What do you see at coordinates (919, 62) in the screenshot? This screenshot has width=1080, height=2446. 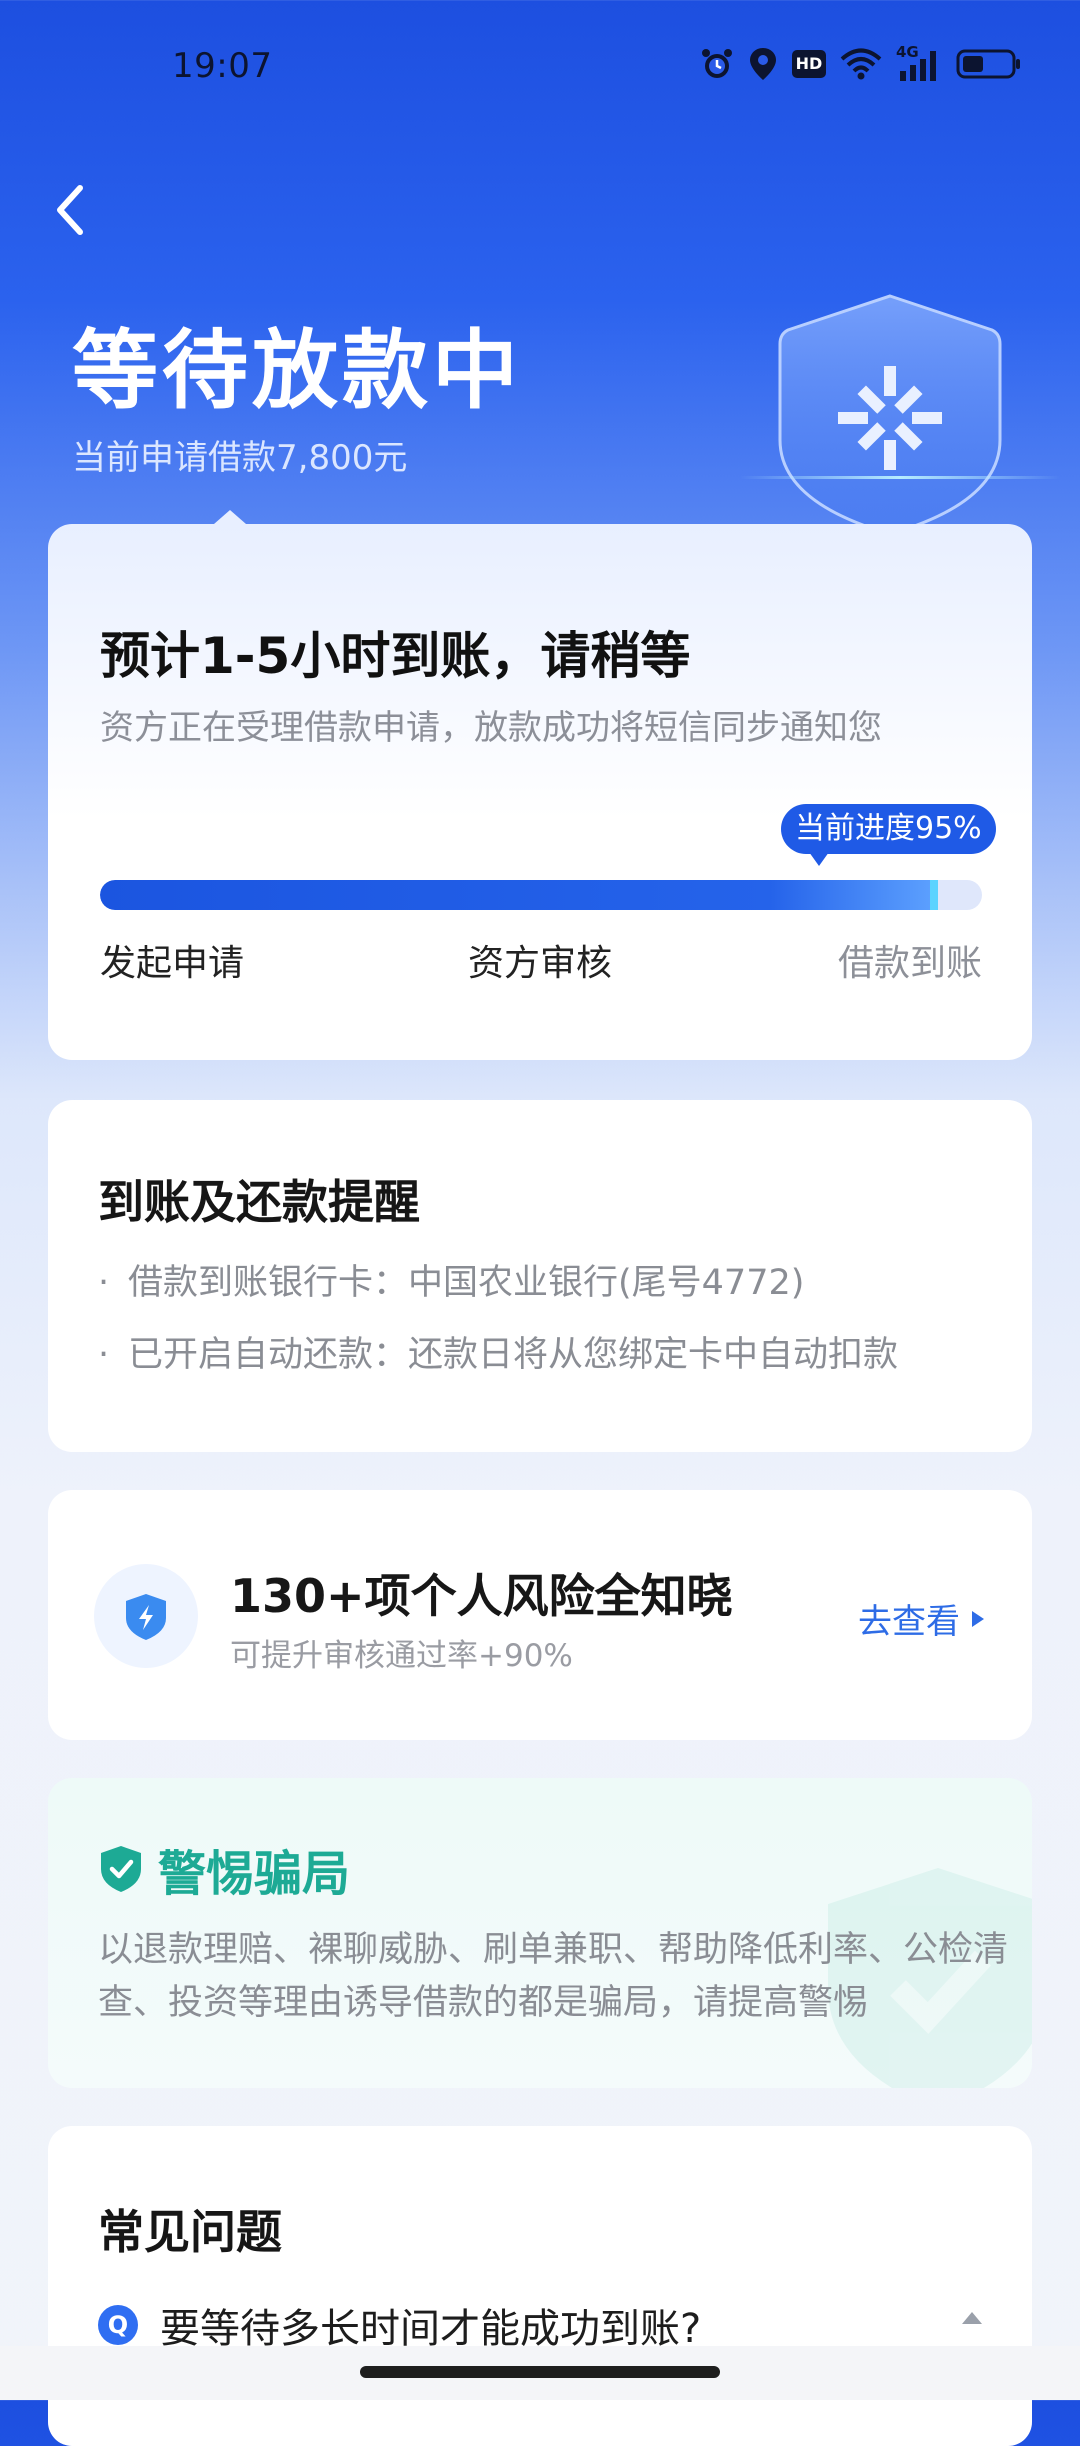 I see `signal-4g-icon: 4G` at bounding box center [919, 62].